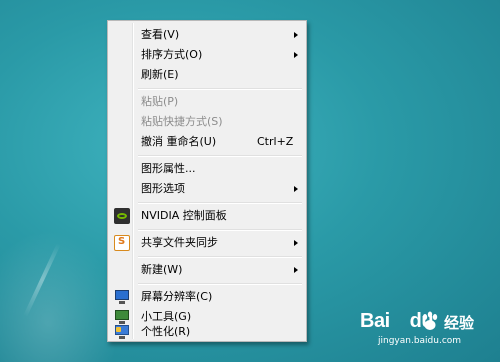  I want to click on menu-item-undo-rename: 撤消 重命名(U) Ctrl+Z, so click(207, 142).